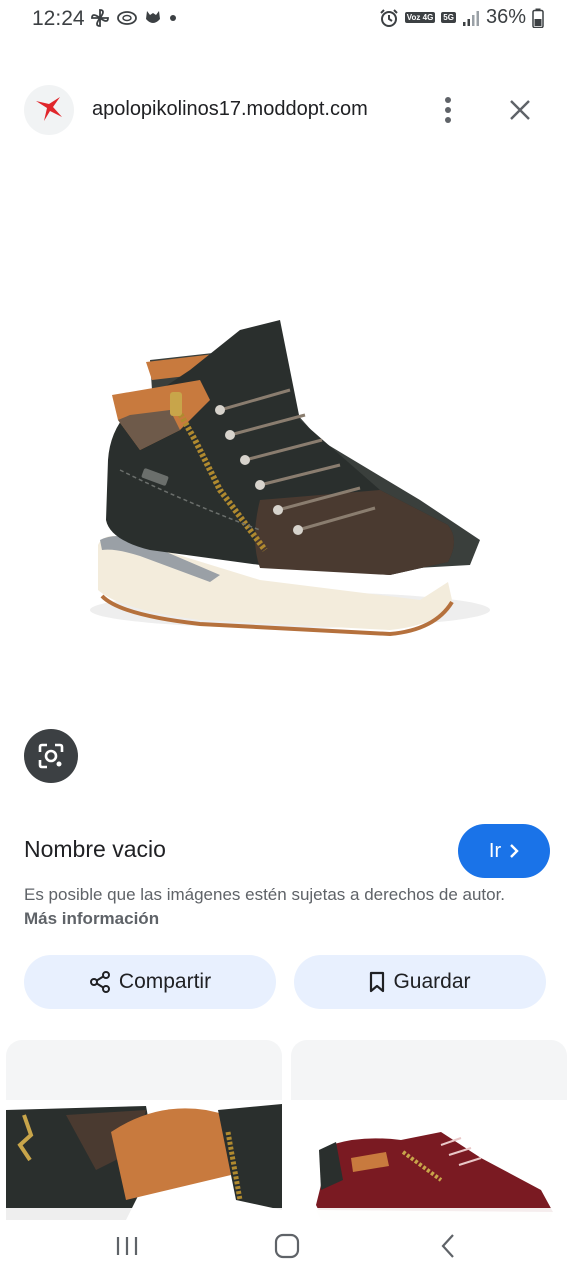 This screenshot has width=574, height=1280. I want to click on status-bar: 12:24 Voz 4G 5G 36%, so click(287, 19).